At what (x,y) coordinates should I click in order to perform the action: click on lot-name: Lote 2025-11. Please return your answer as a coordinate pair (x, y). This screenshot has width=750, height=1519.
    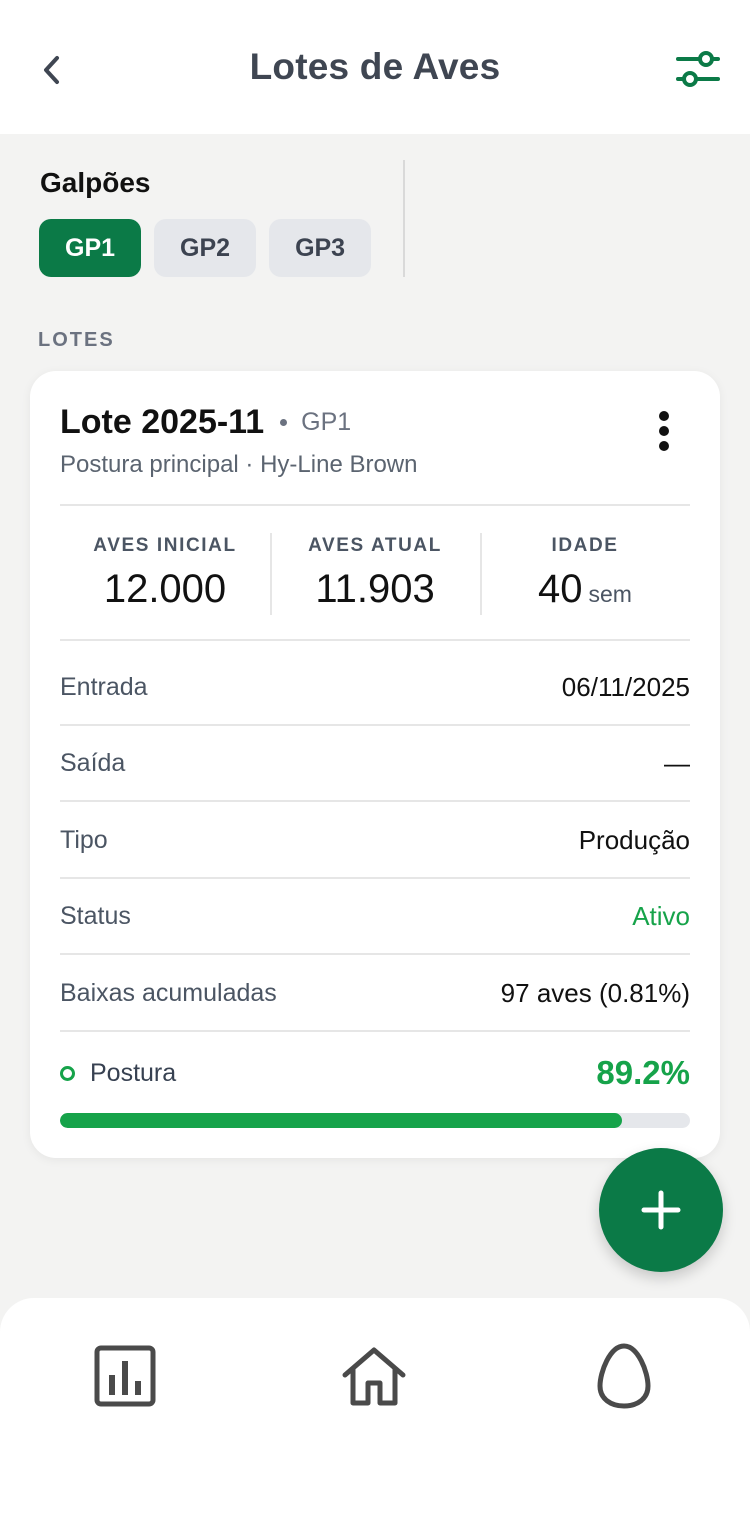
    Looking at the image, I should click on (162, 422).